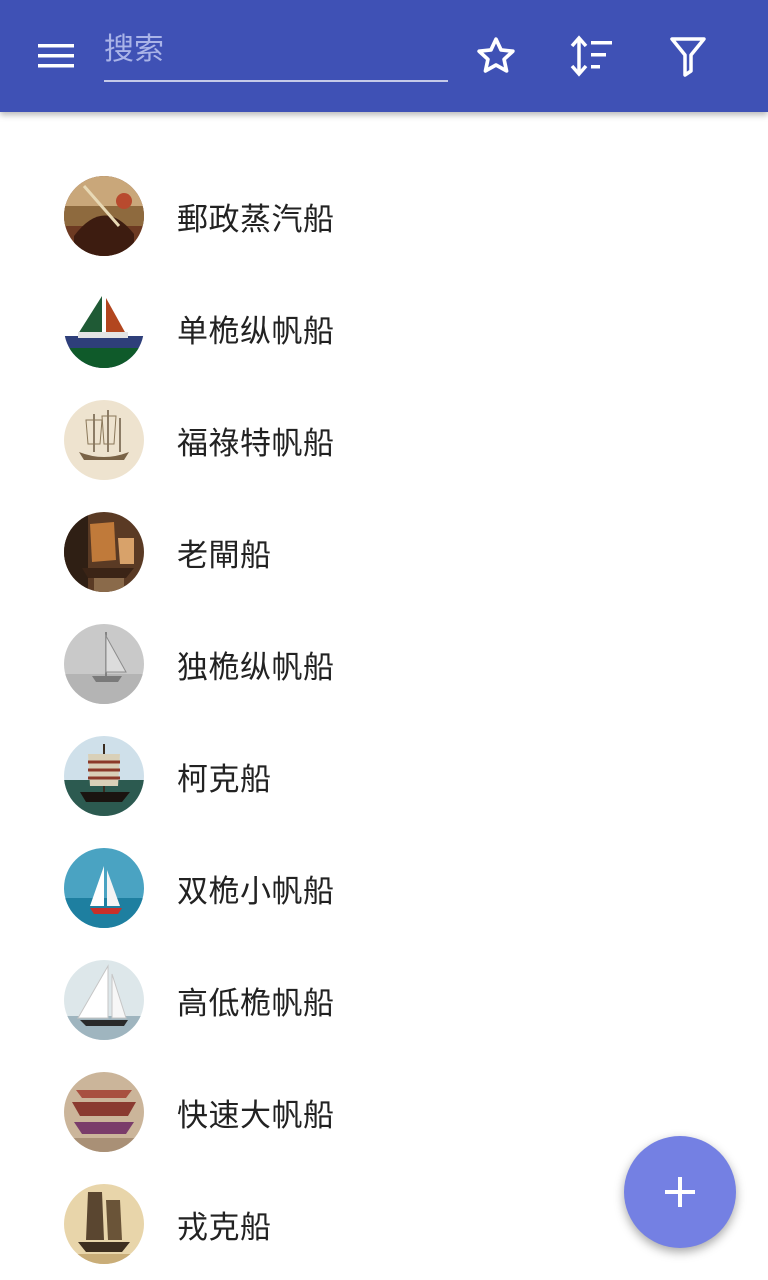  I want to click on top-app-bar, so click(384, 56).